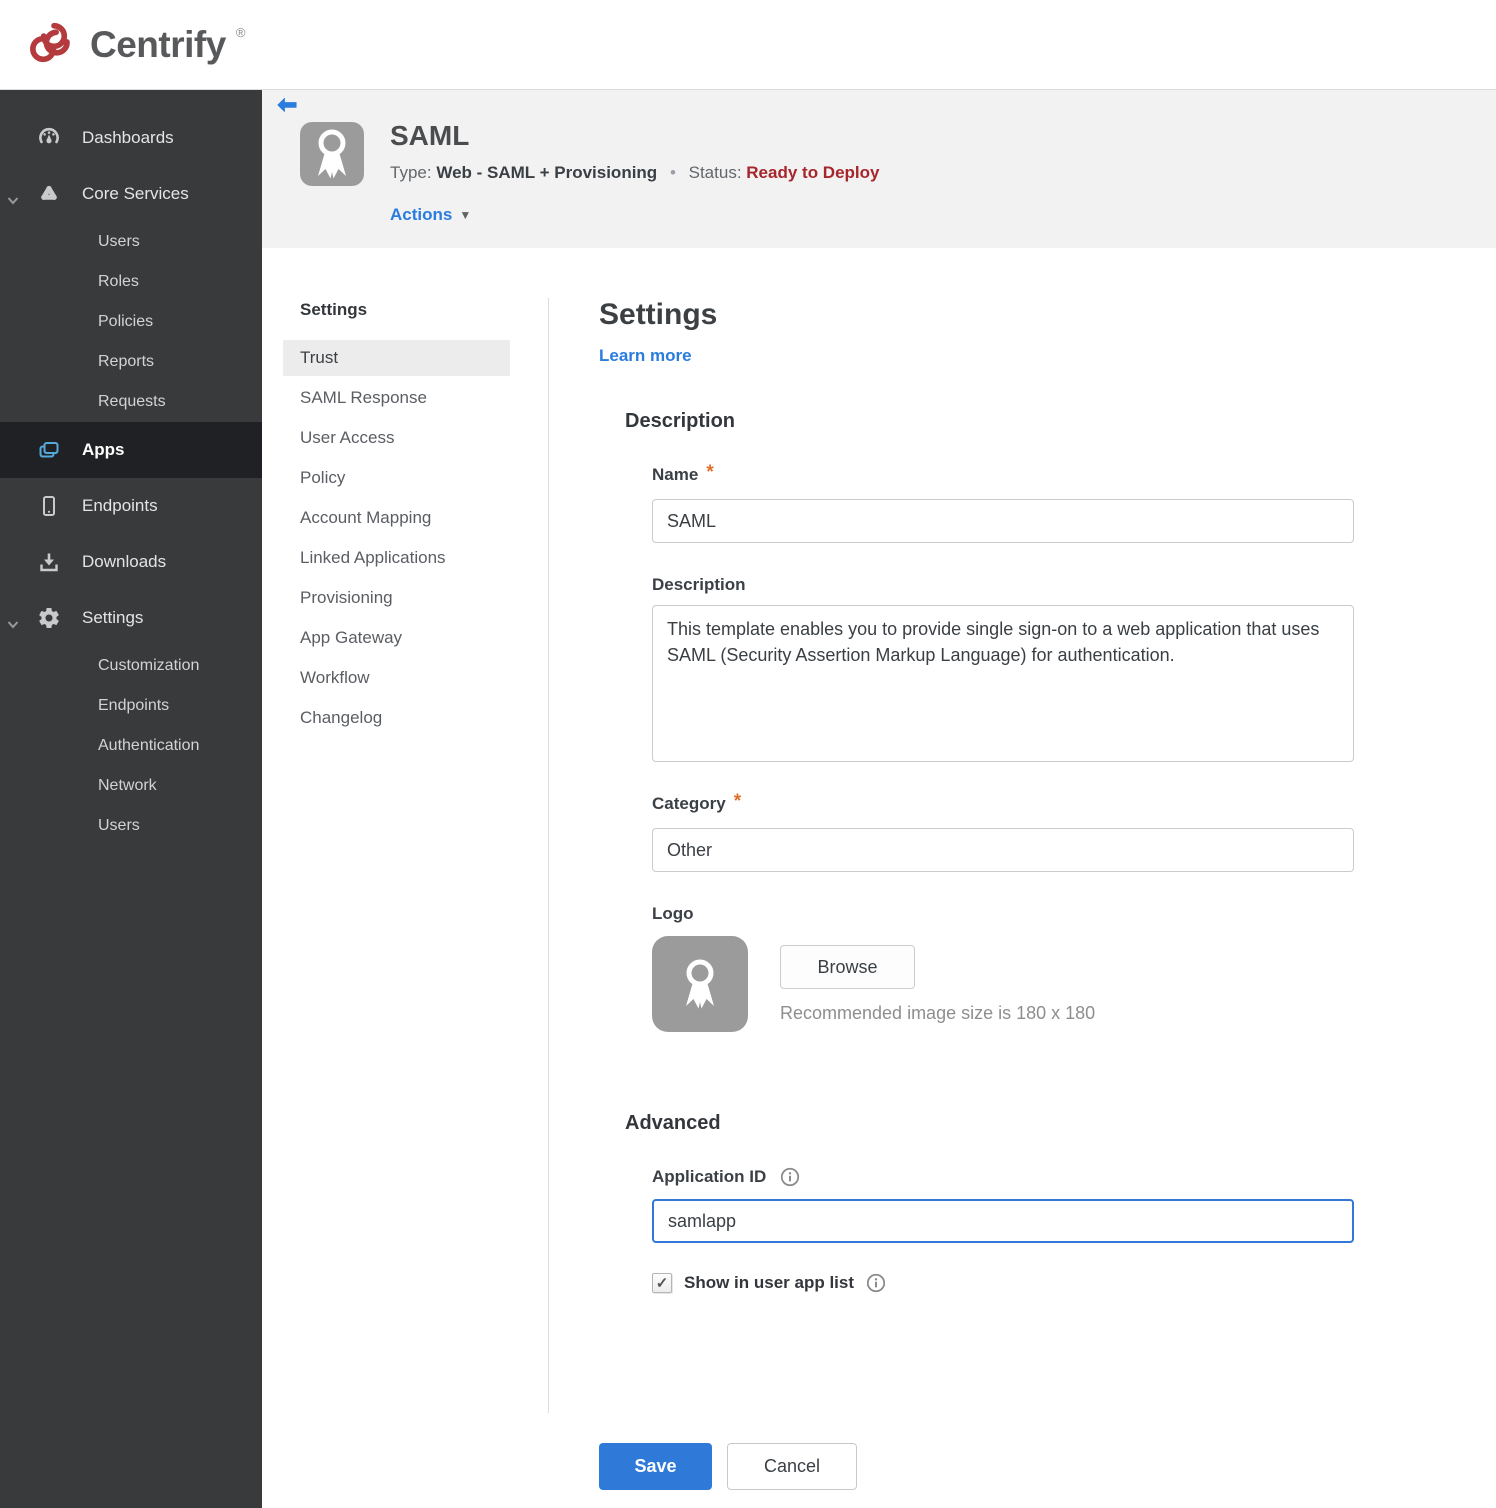 The height and width of the screenshot is (1508, 1496). I want to click on show-in-user-app-list-checkbox: ✓, so click(662, 1283).